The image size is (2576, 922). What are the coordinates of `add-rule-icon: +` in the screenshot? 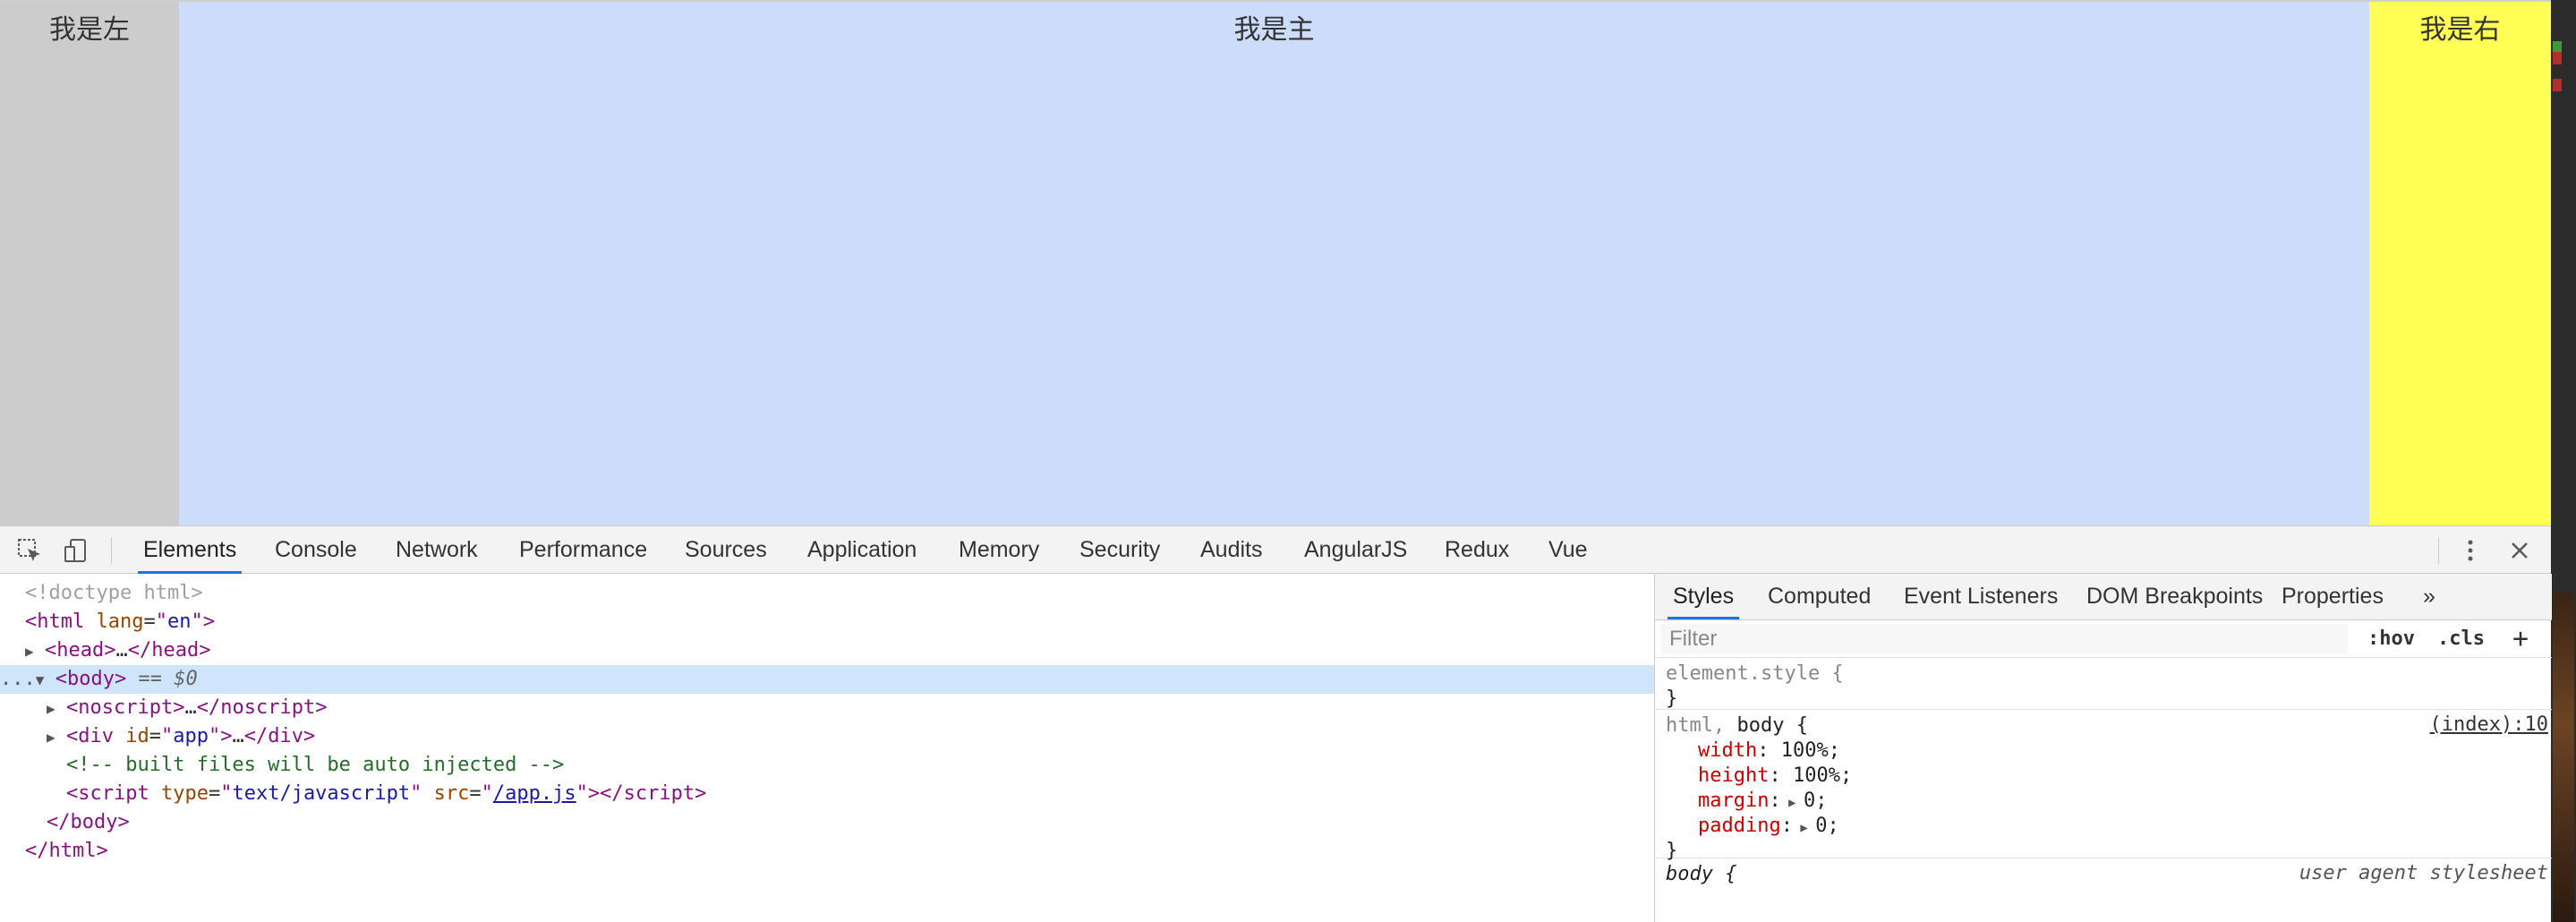 It's located at (2520, 639).